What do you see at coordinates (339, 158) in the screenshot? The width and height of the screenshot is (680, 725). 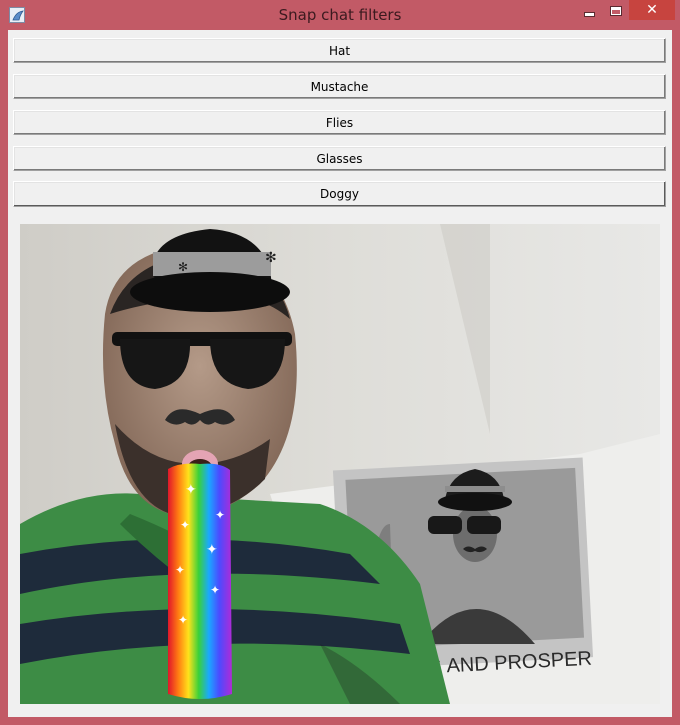 I see `glasses-button: Glasses` at bounding box center [339, 158].